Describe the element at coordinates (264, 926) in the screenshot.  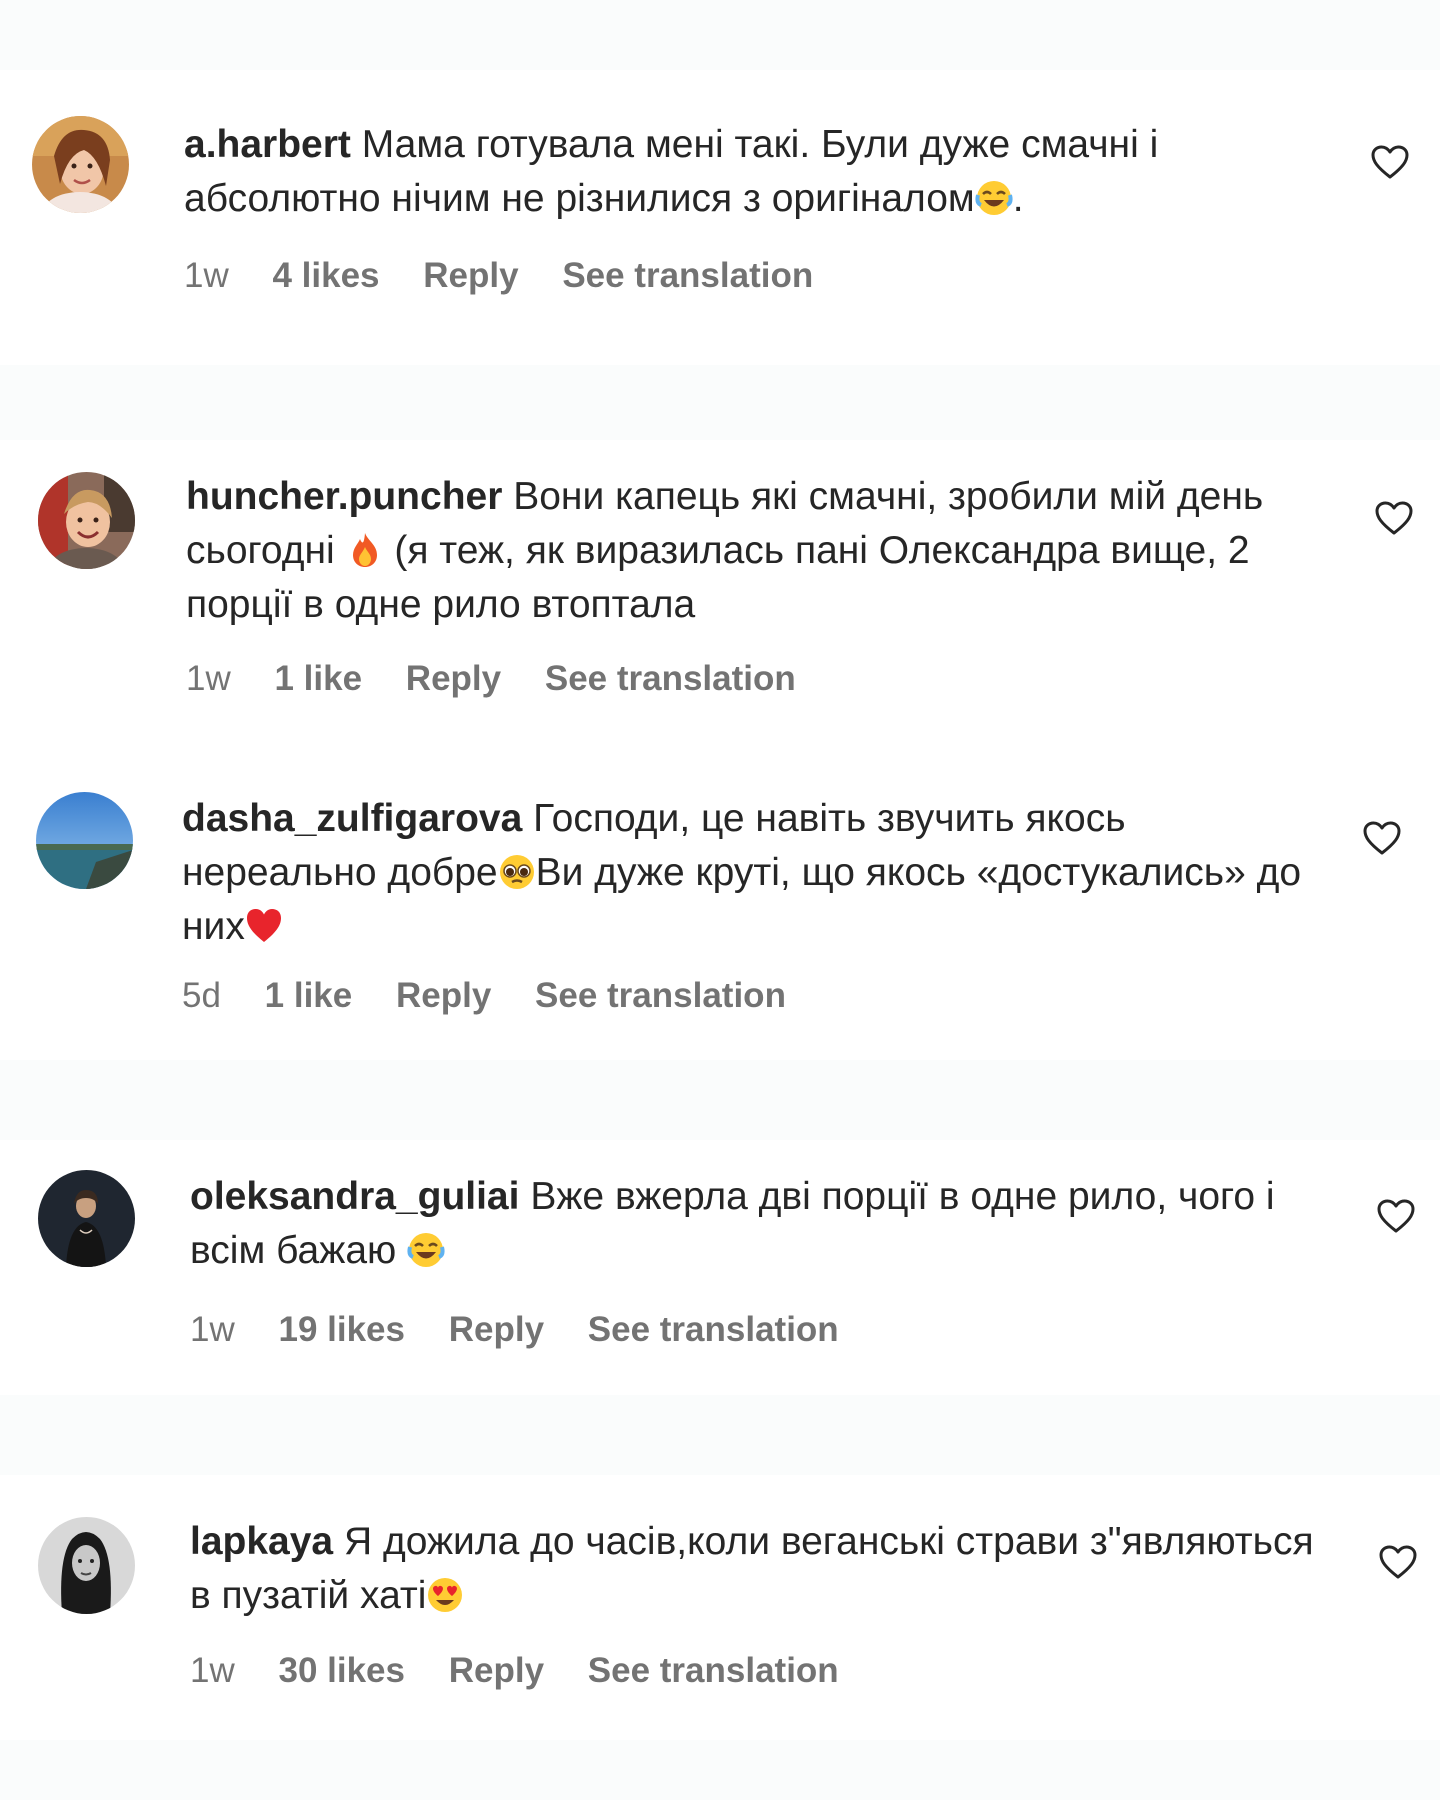
I see `red-heart-icon` at that location.